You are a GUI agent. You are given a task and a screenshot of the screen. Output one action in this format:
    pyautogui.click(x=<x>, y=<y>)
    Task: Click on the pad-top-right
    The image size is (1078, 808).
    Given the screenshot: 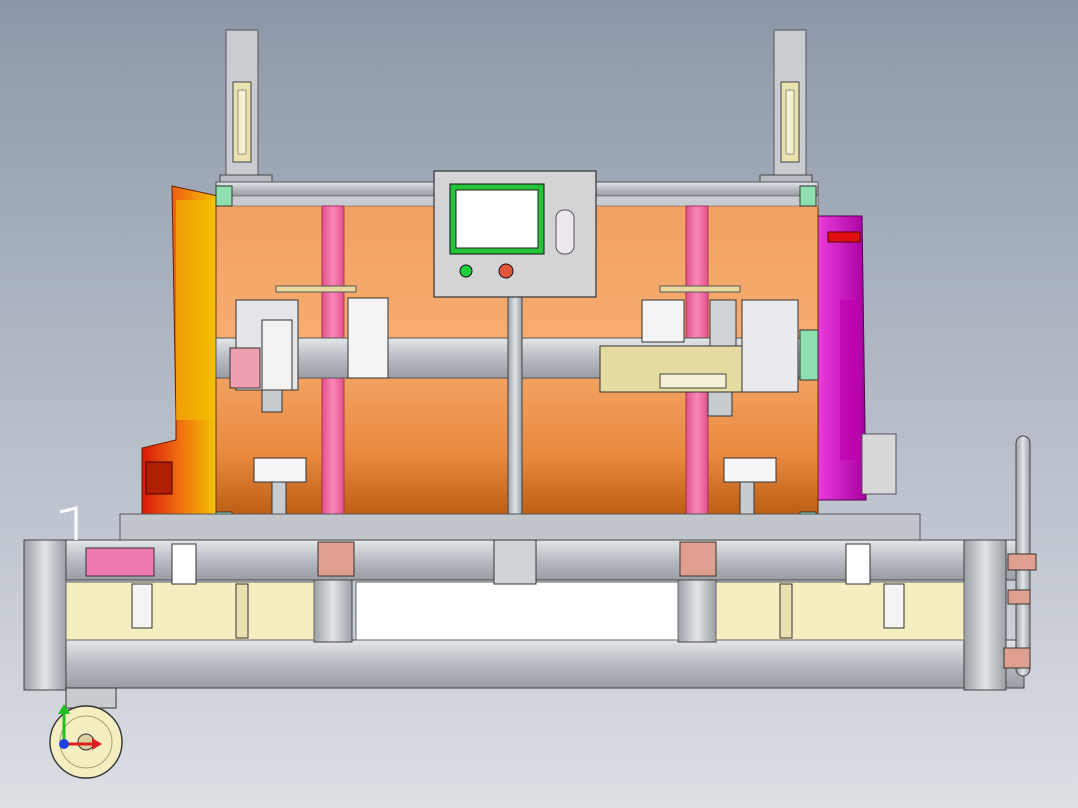 What is the action you would take?
    pyautogui.click(x=808, y=196)
    